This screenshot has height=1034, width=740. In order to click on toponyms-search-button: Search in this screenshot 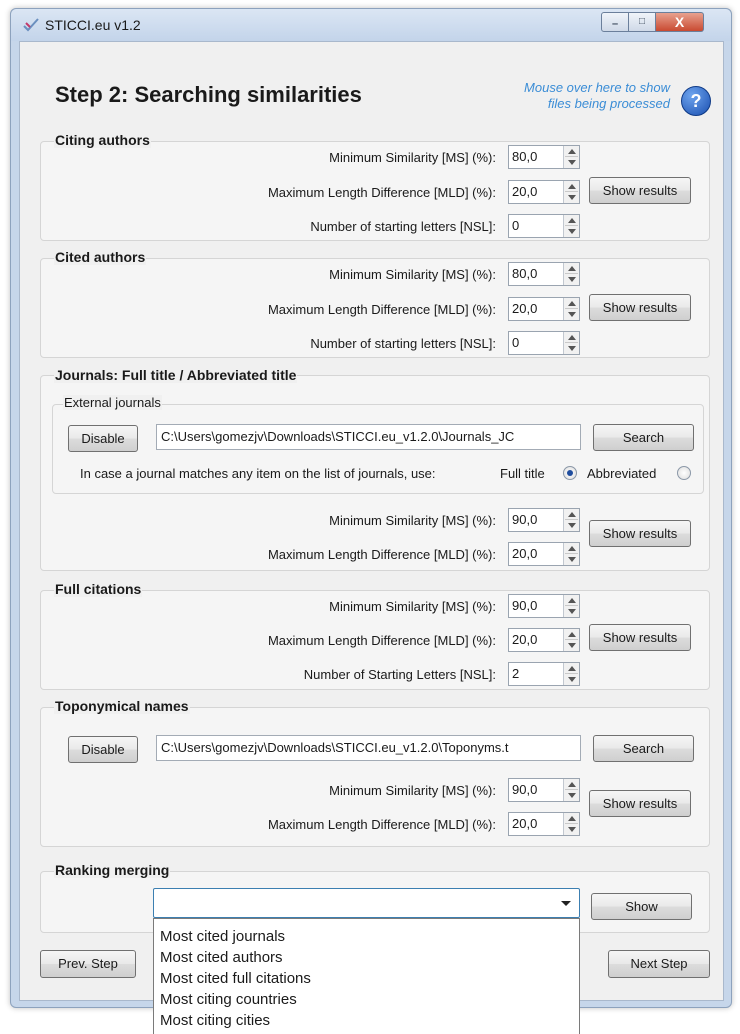, I will do `click(643, 748)`.